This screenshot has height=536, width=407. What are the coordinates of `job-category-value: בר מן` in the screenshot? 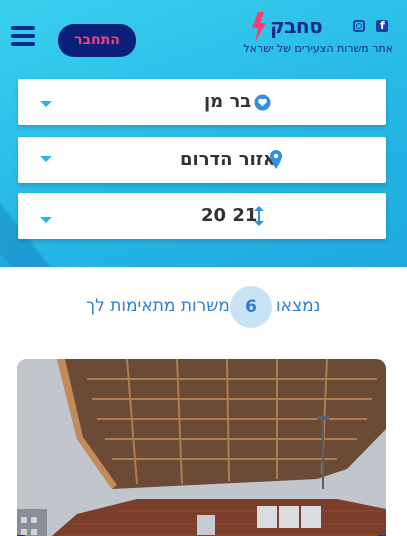 It's located at (228, 101).